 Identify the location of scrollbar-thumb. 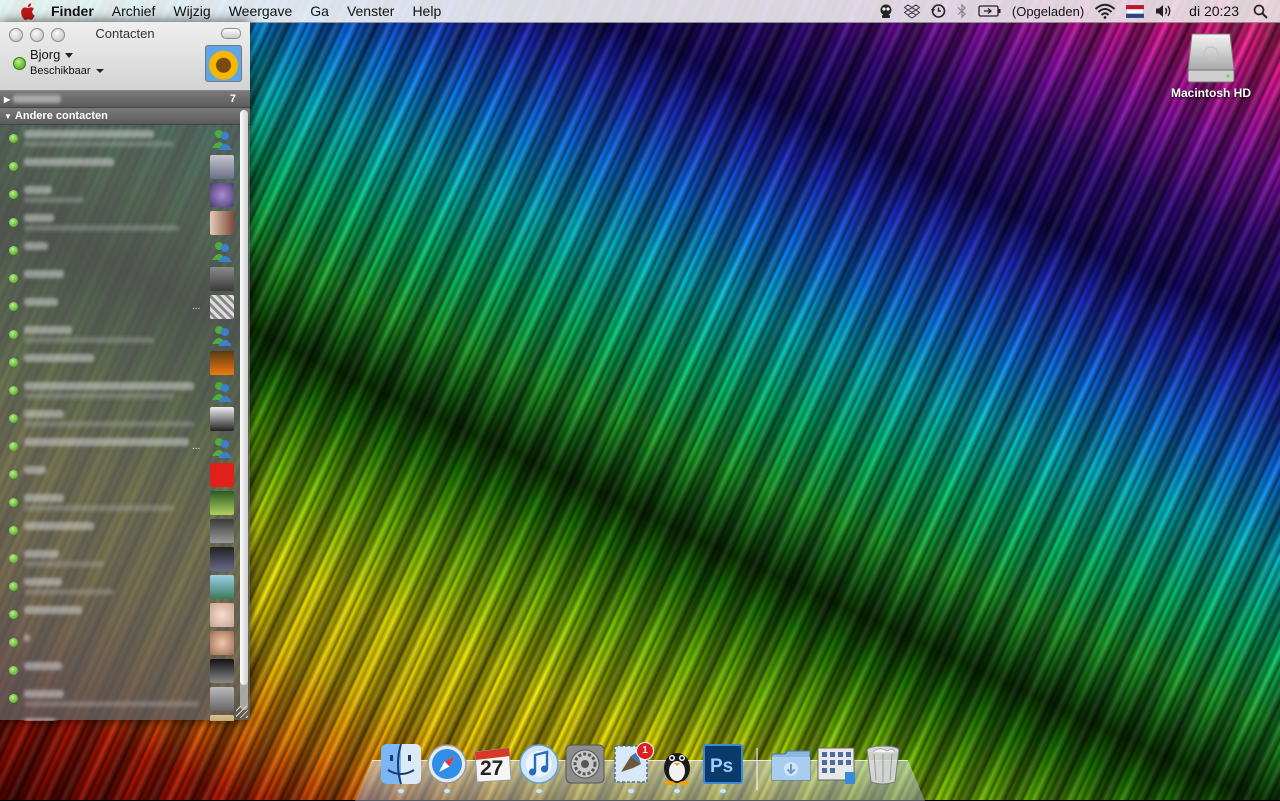
(244, 397).